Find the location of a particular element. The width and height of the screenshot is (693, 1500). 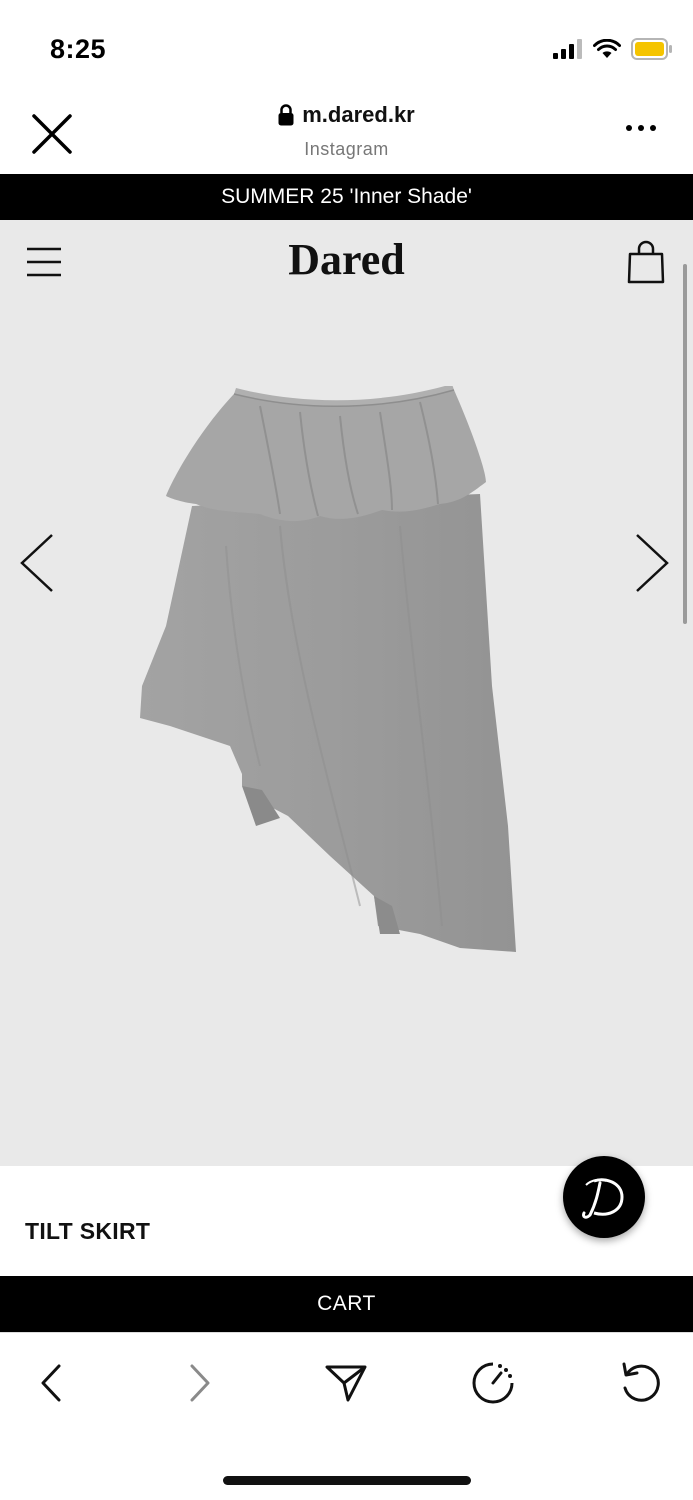

back-button is located at coordinates (51, 1383).